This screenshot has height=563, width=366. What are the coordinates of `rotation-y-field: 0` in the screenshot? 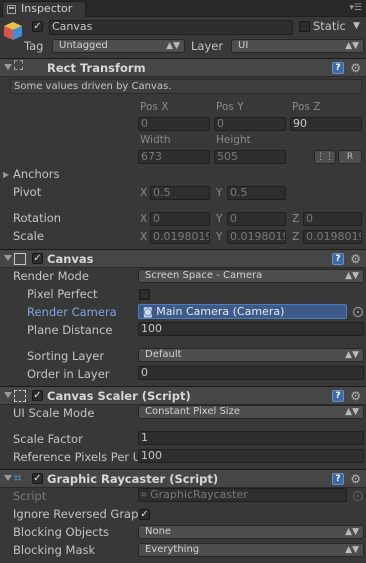 It's located at (256, 219).